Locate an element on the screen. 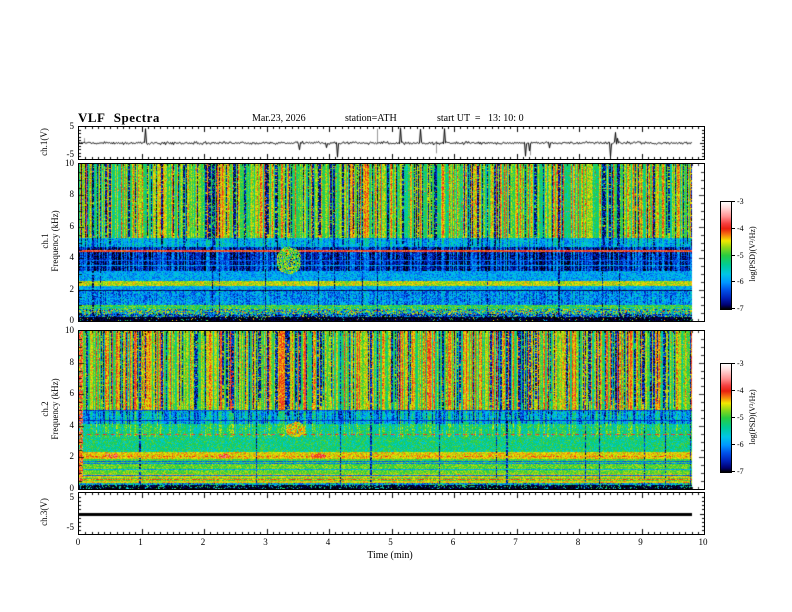  time-axis-label: Time (min) is located at coordinates (390, 555).